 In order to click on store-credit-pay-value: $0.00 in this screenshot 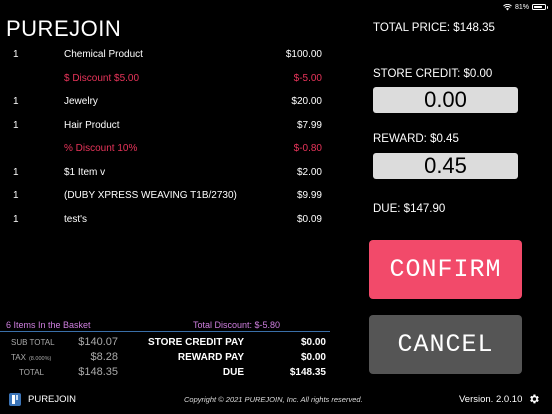, I will do `click(313, 342)`.